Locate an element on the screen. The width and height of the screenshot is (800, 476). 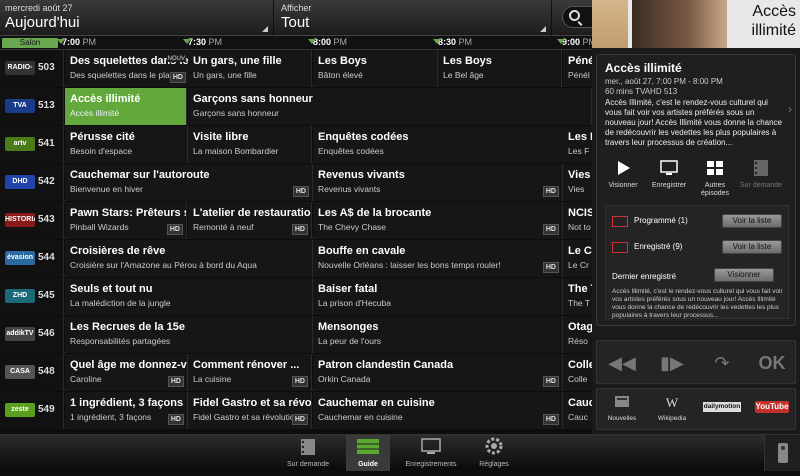
channel-logo: TVA is located at coordinates (20, 106).